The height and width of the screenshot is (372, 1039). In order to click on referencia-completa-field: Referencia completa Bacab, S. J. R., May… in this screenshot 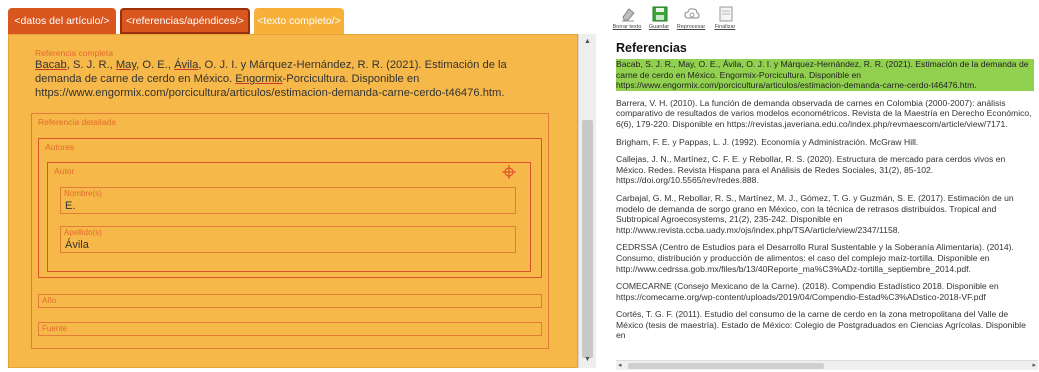, I will do `click(291, 76)`.